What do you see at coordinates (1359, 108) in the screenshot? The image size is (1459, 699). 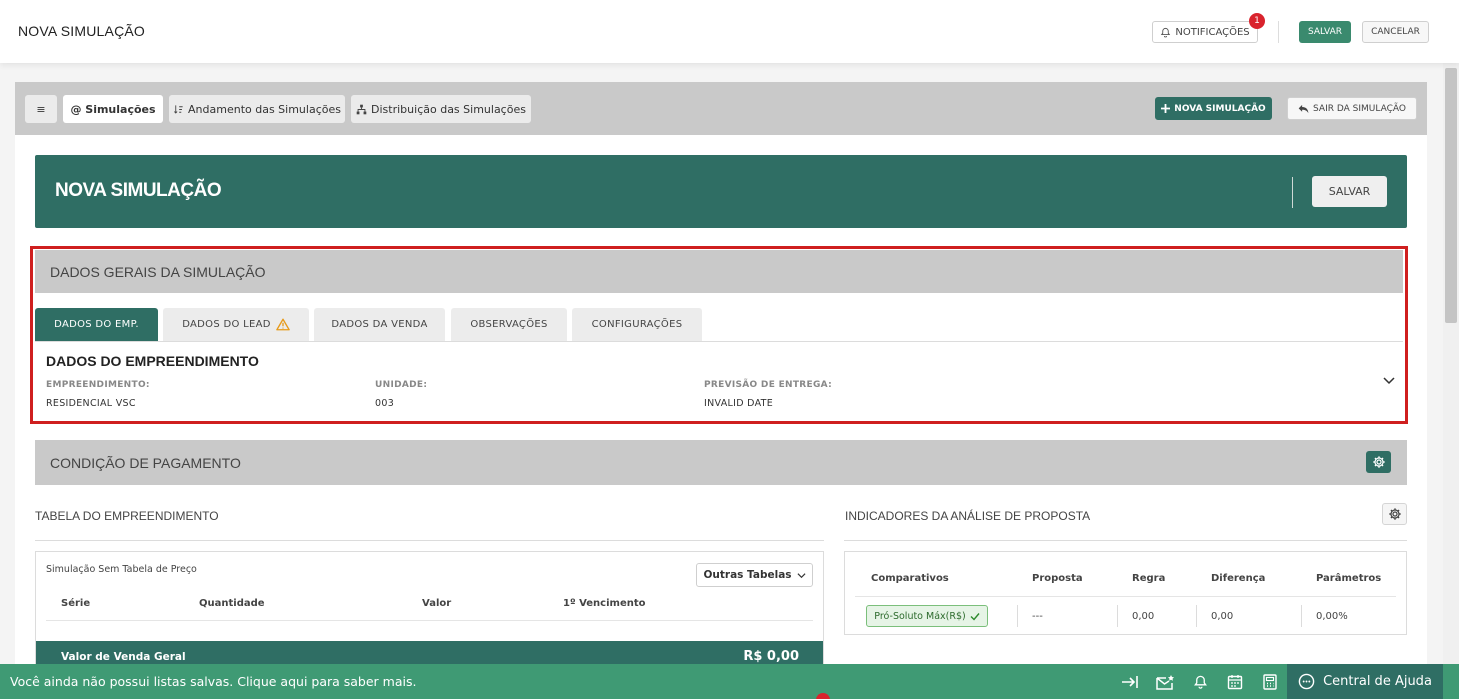 I see `exit-simulation-label: SAIR DA SIMULAÇÃO` at bounding box center [1359, 108].